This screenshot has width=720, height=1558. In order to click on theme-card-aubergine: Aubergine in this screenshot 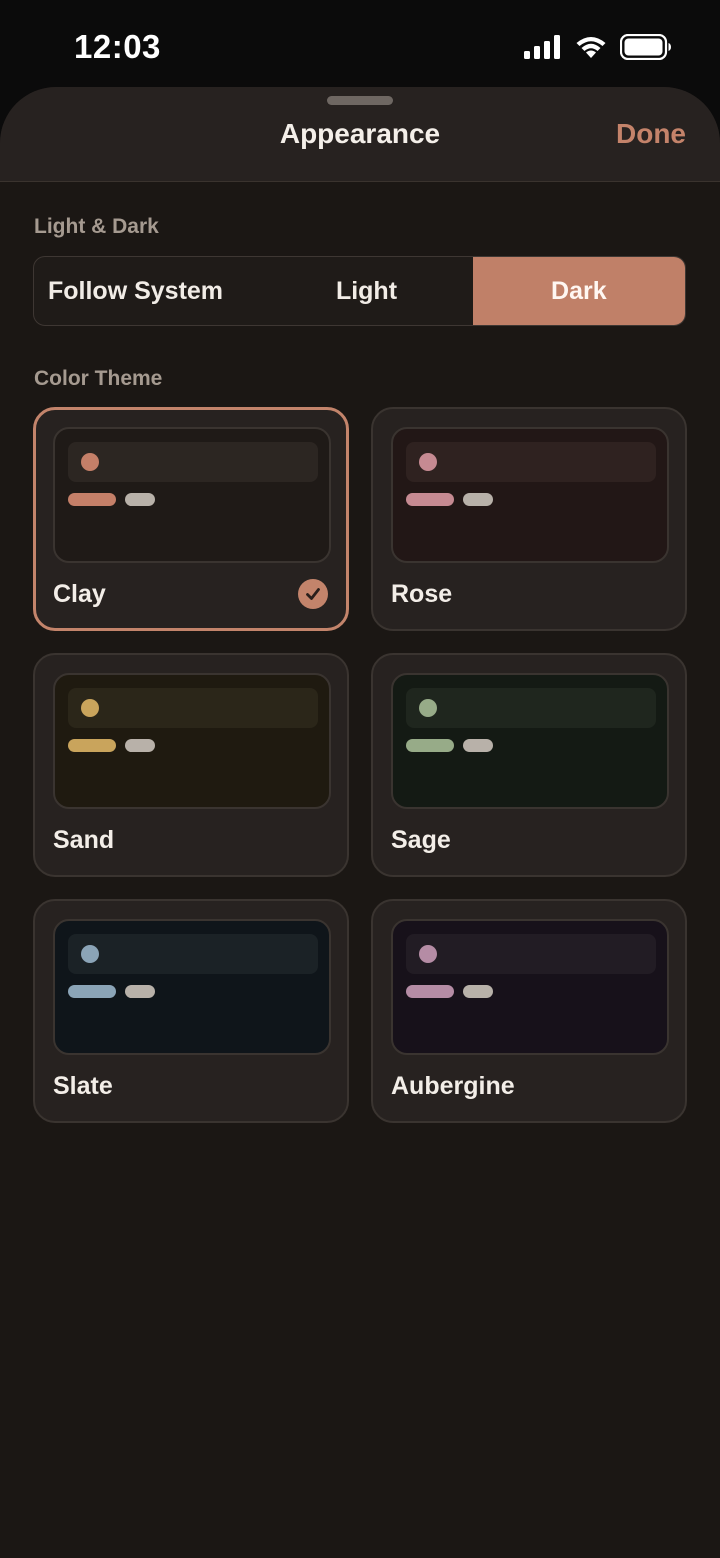, I will do `click(529, 1011)`.